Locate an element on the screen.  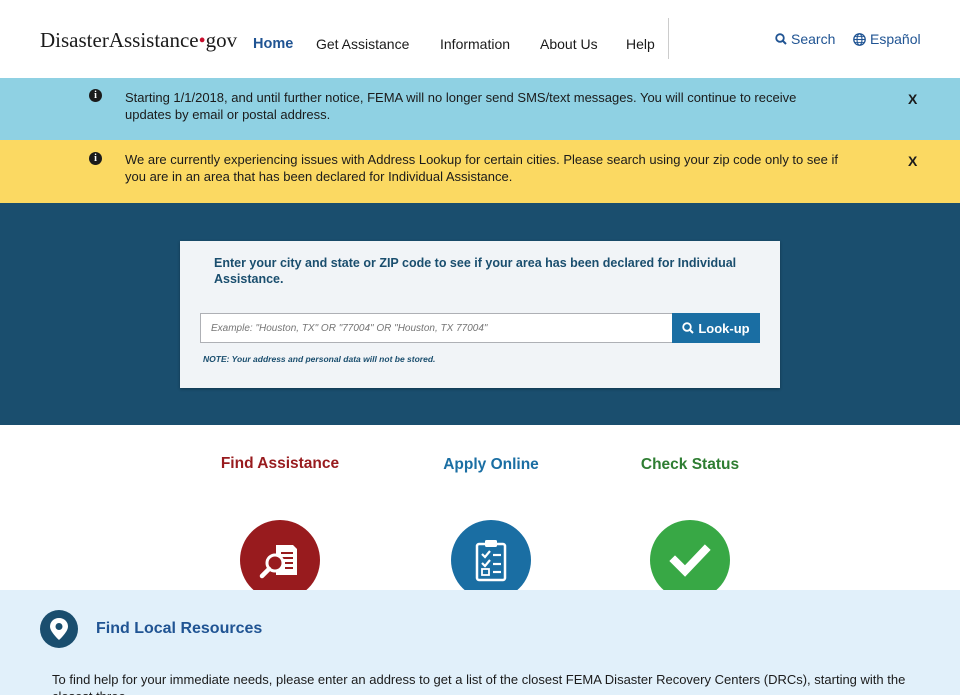
lookup-button: Look-up is located at coordinates (716, 328).